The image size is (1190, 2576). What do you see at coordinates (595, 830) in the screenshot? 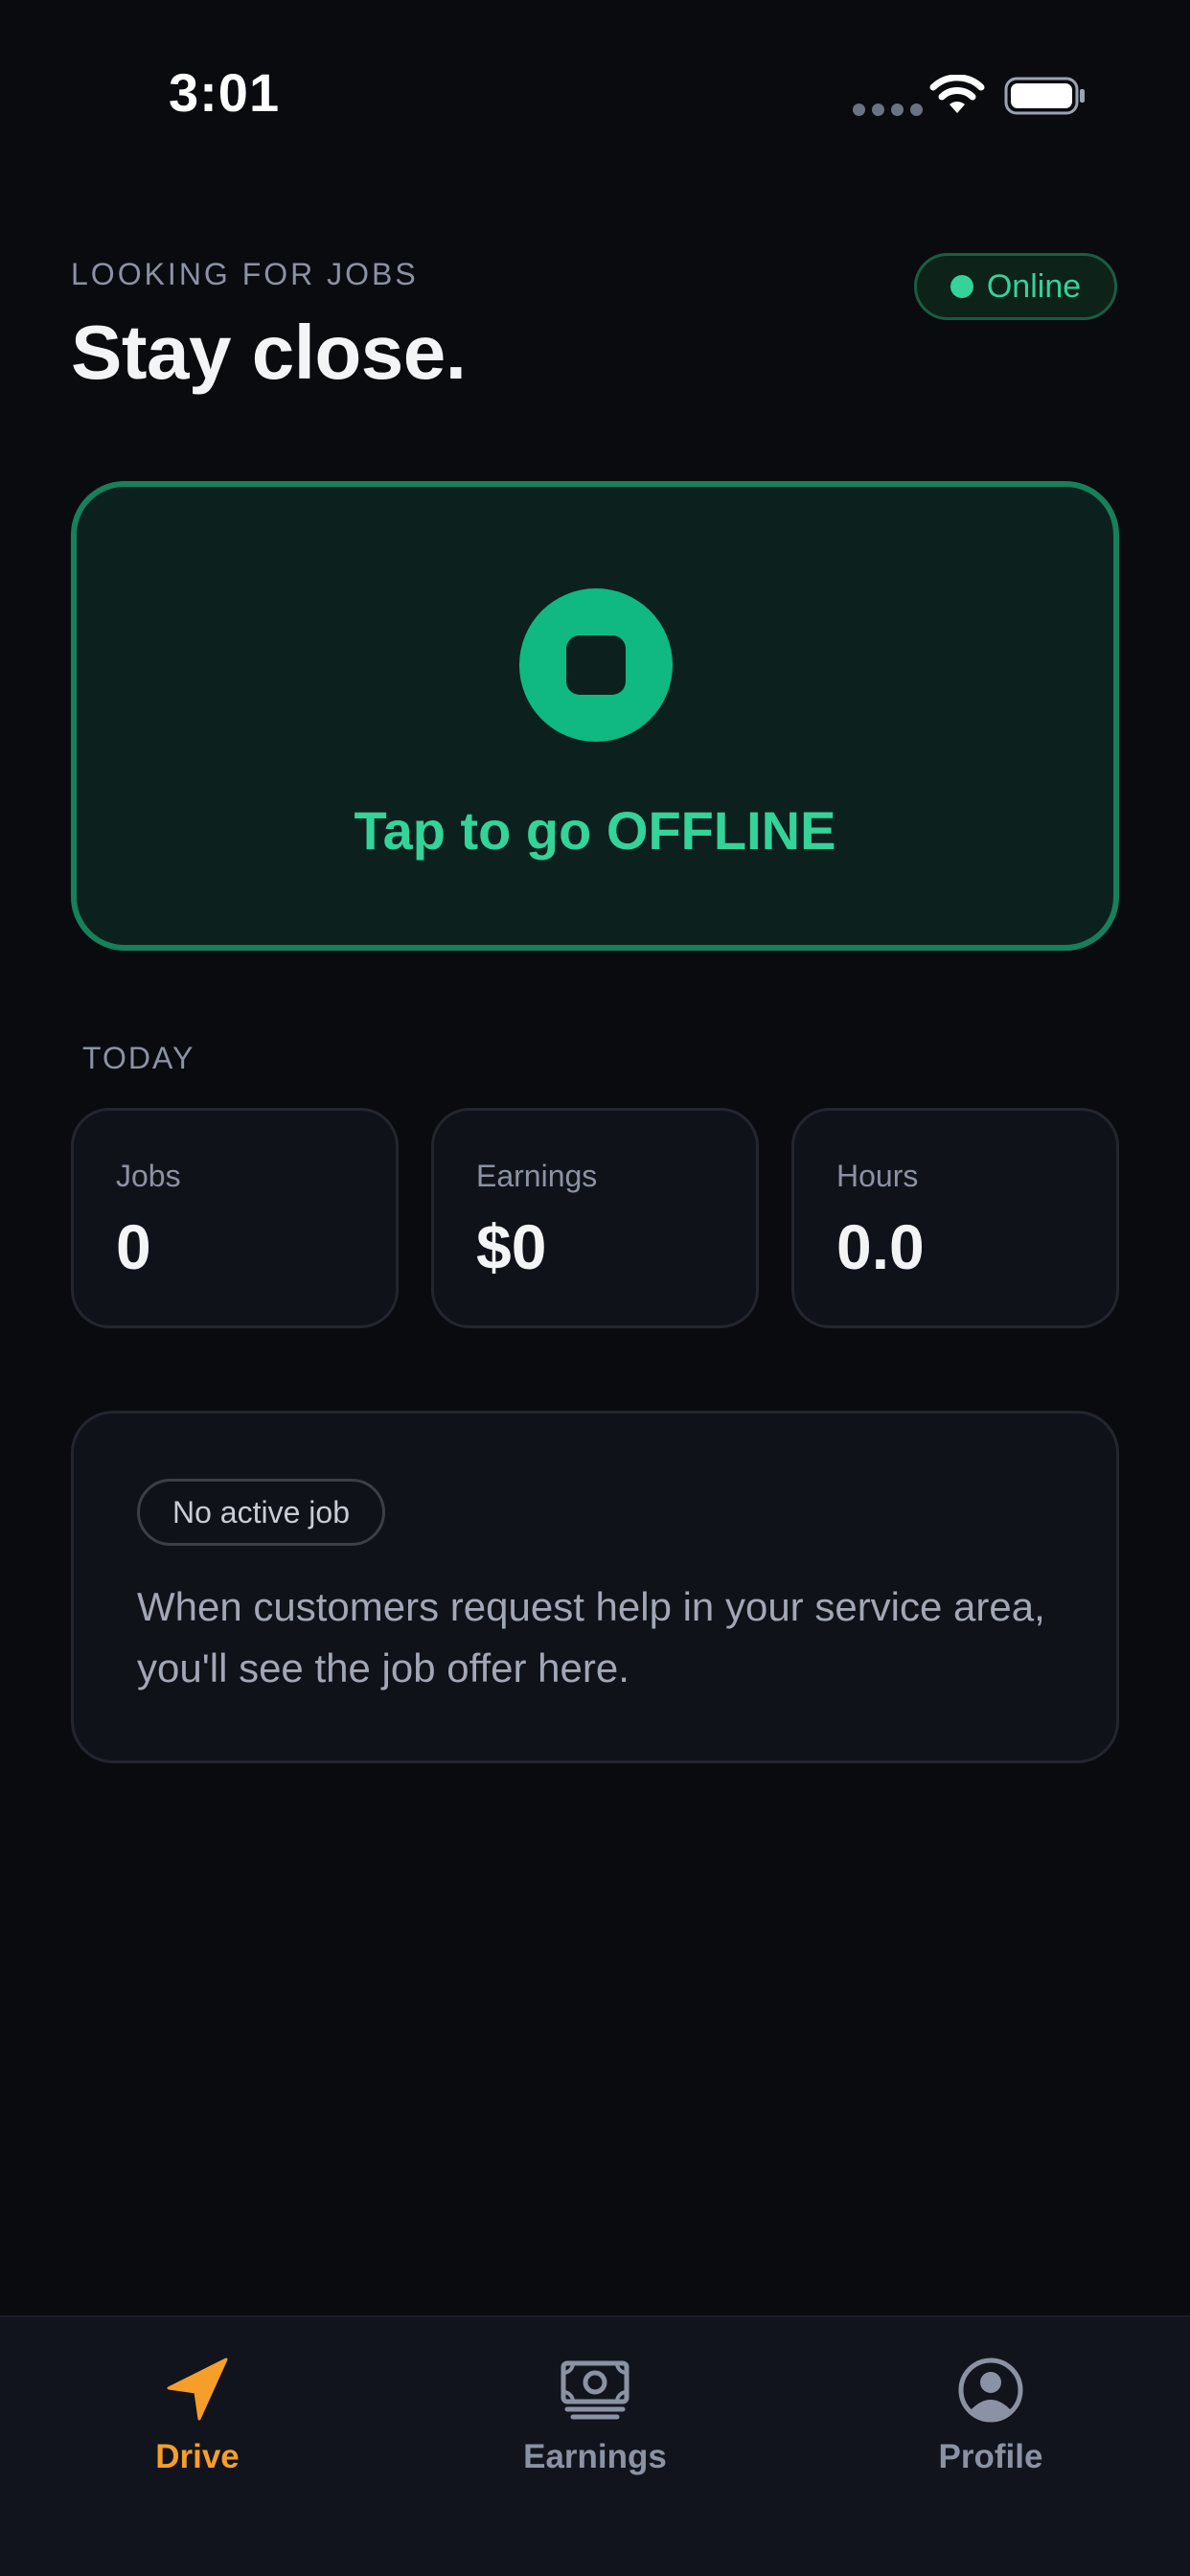
I see `go-offline-label: Tap to go OFFLINE` at bounding box center [595, 830].